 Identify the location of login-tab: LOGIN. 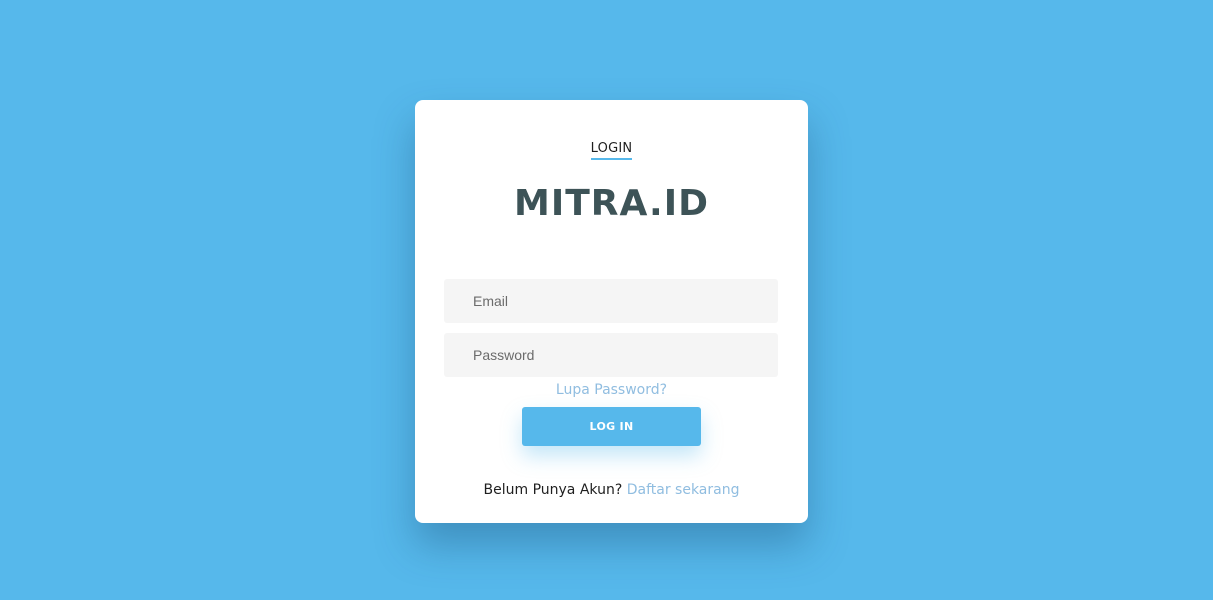
(611, 148).